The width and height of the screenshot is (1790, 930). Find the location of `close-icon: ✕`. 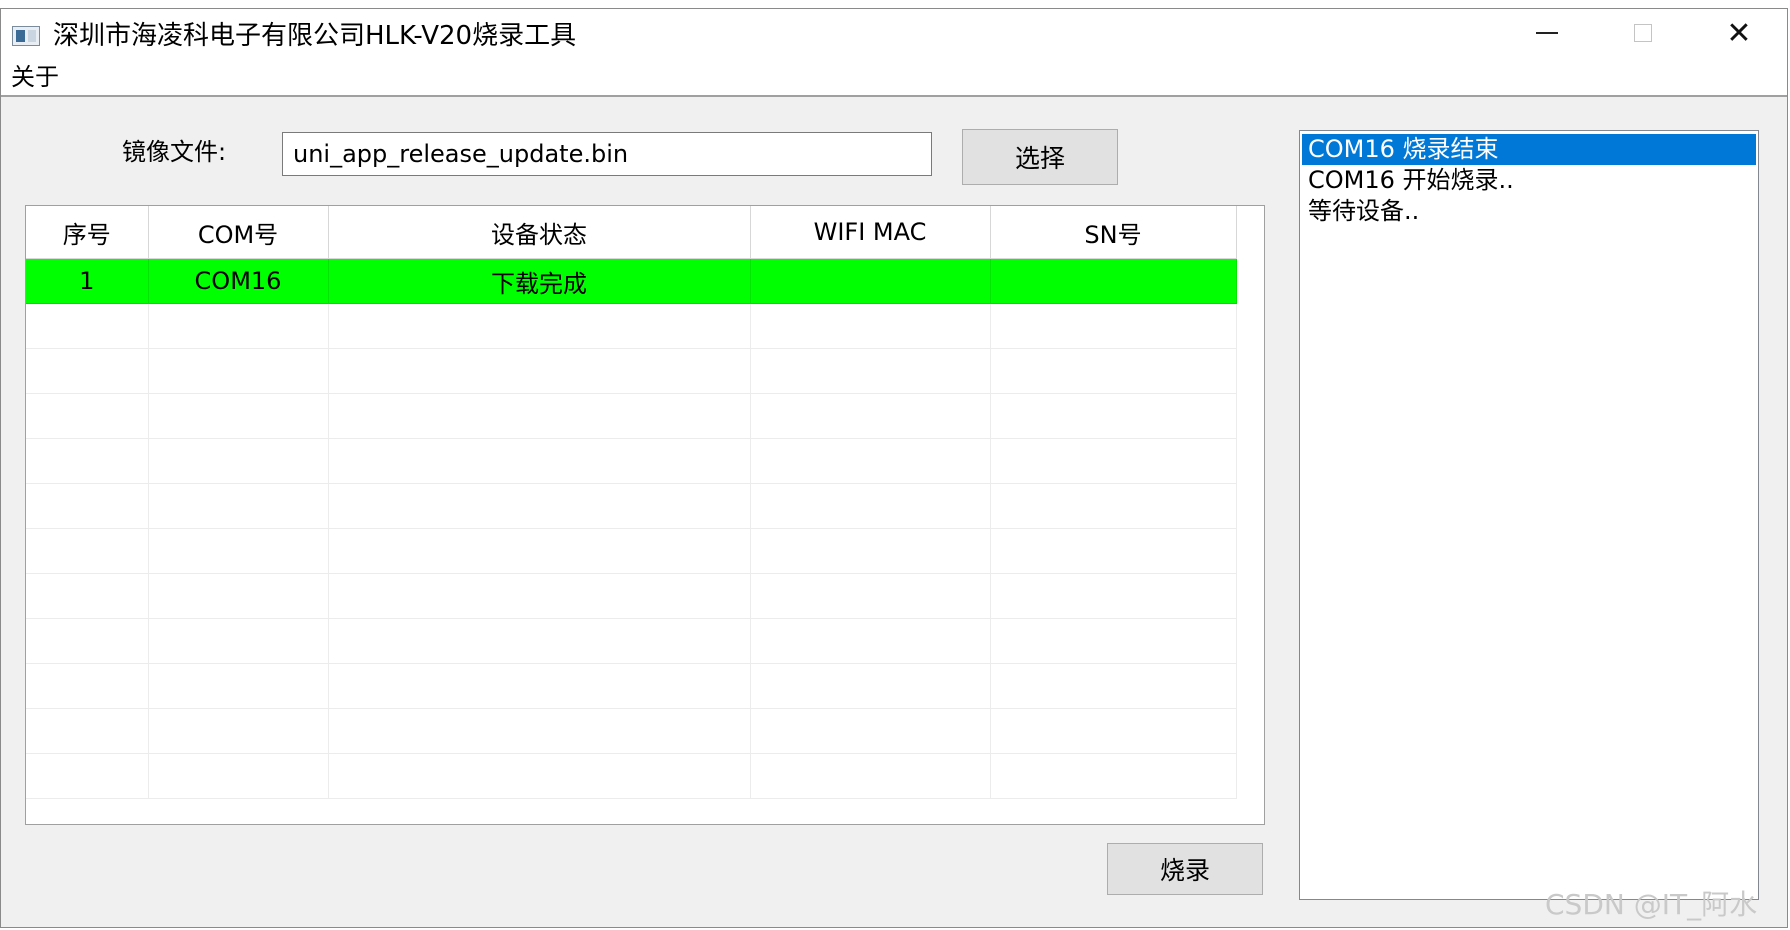

close-icon: ✕ is located at coordinates (1739, 33).